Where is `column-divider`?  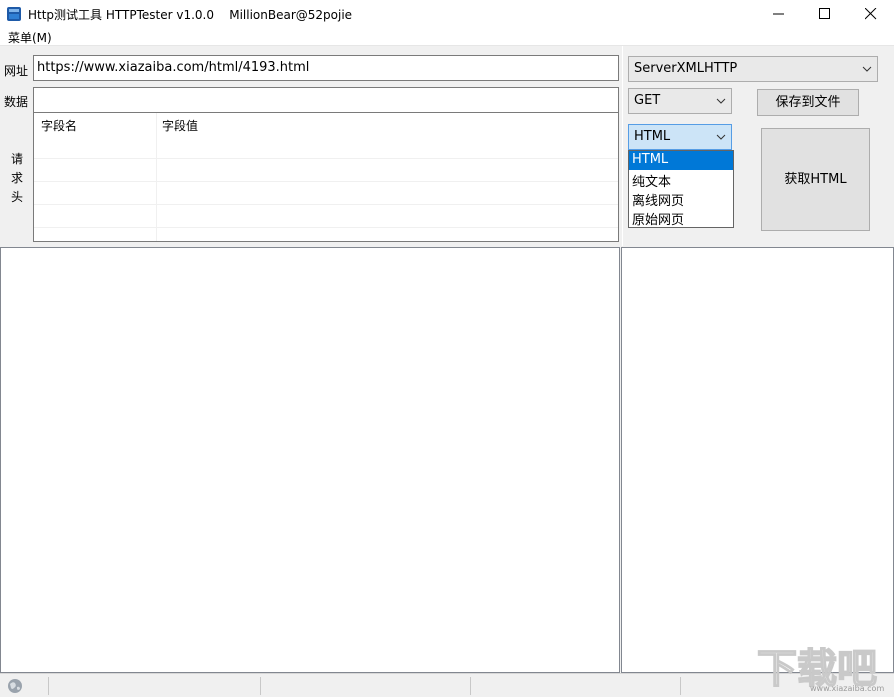 column-divider is located at coordinates (156, 177).